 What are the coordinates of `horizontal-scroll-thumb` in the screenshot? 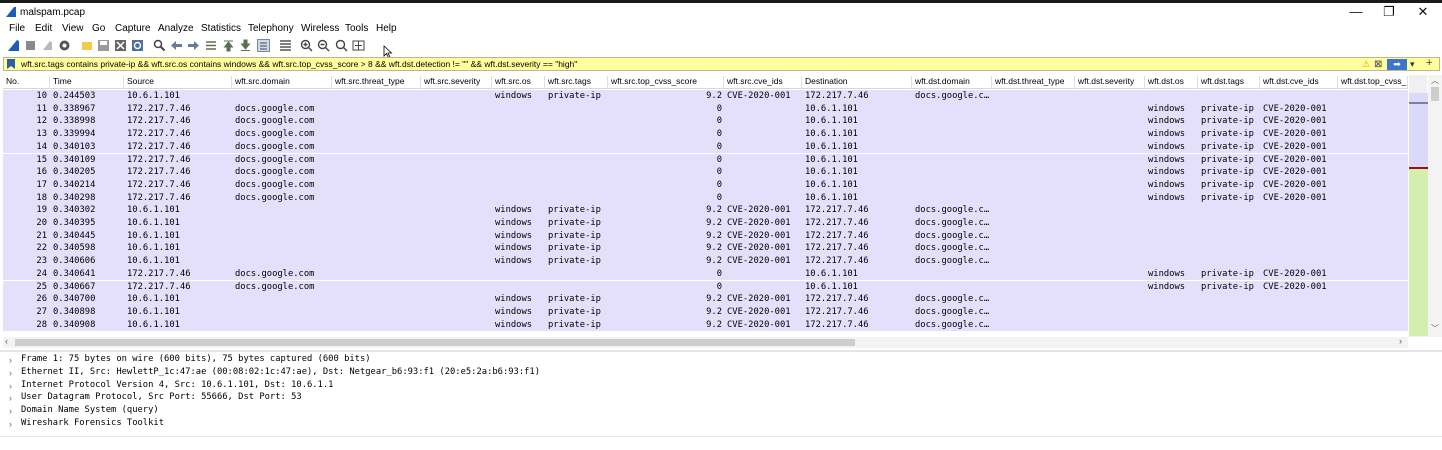 It's located at (435, 342).